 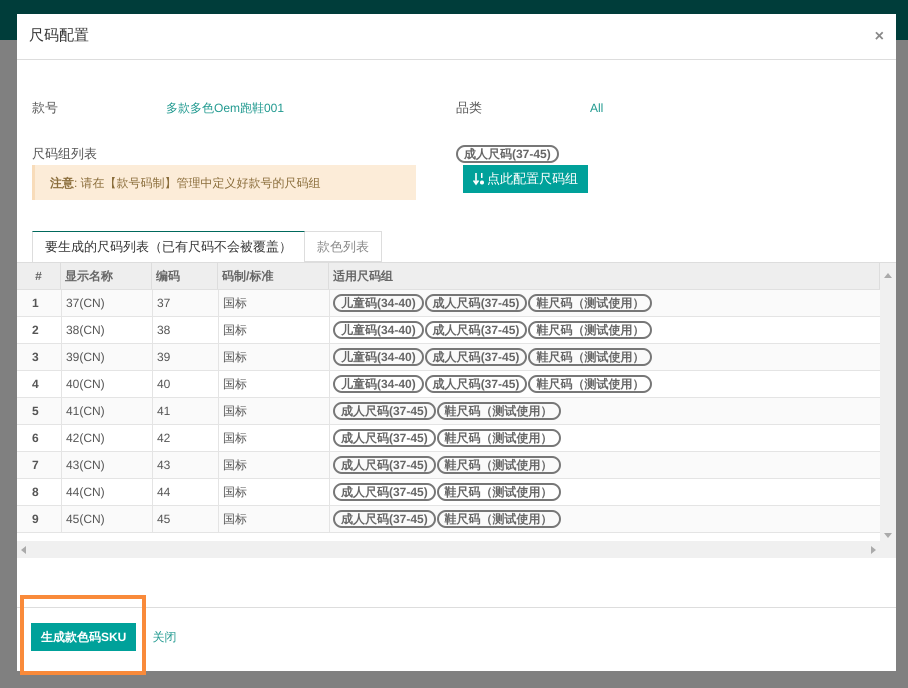 What do you see at coordinates (35, 519) in the screenshot?
I see `row-number: 9` at bounding box center [35, 519].